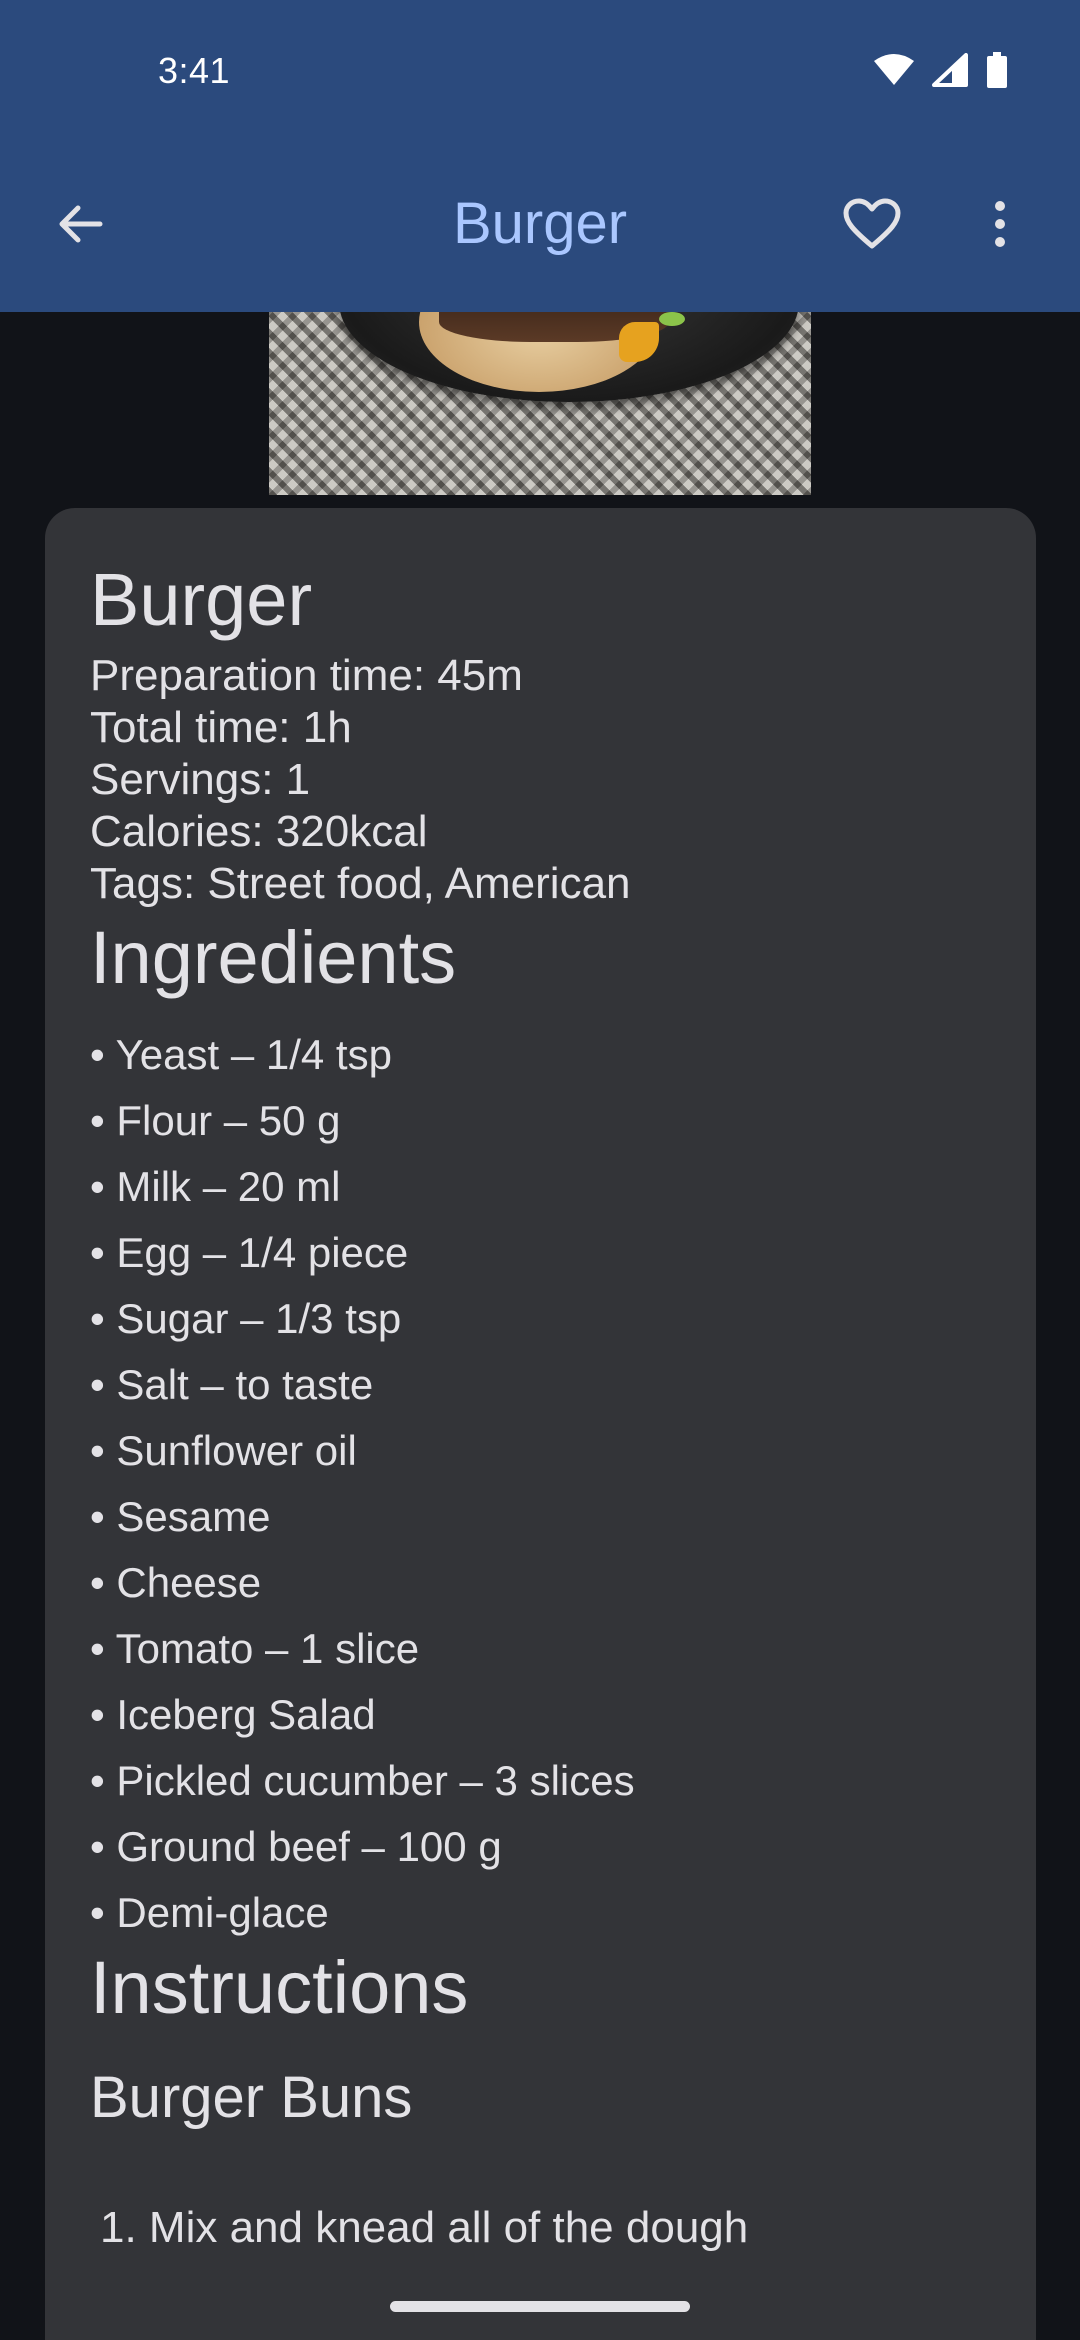  What do you see at coordinates (296, 1846) in the screenshot?
I see `ingredient-item: • Ground beef – 100 g` at bounding box center [296, 1846].